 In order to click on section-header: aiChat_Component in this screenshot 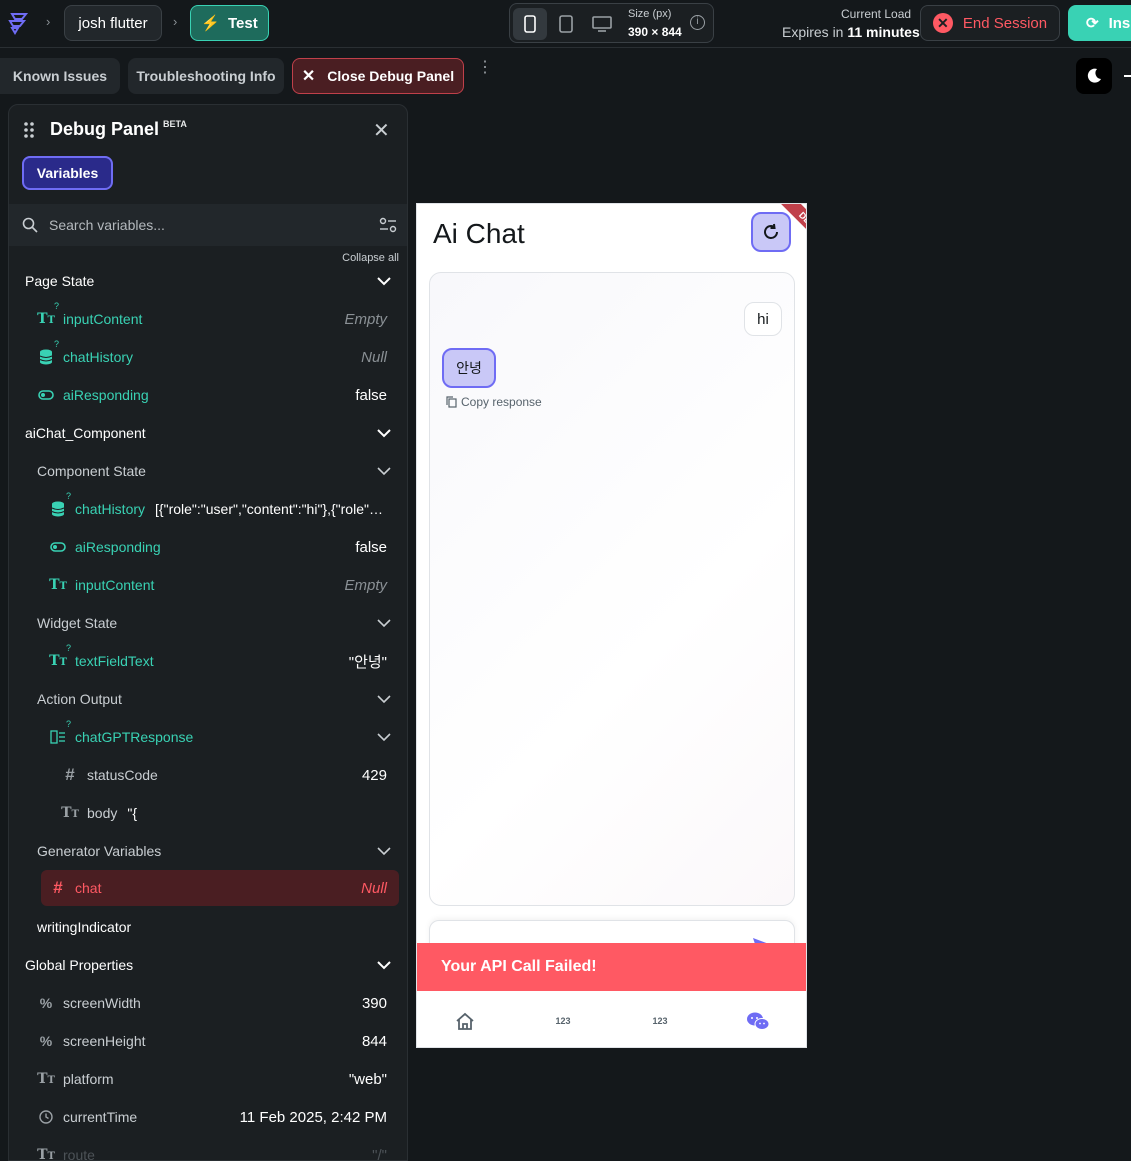, I will do `click(208, 433)`.